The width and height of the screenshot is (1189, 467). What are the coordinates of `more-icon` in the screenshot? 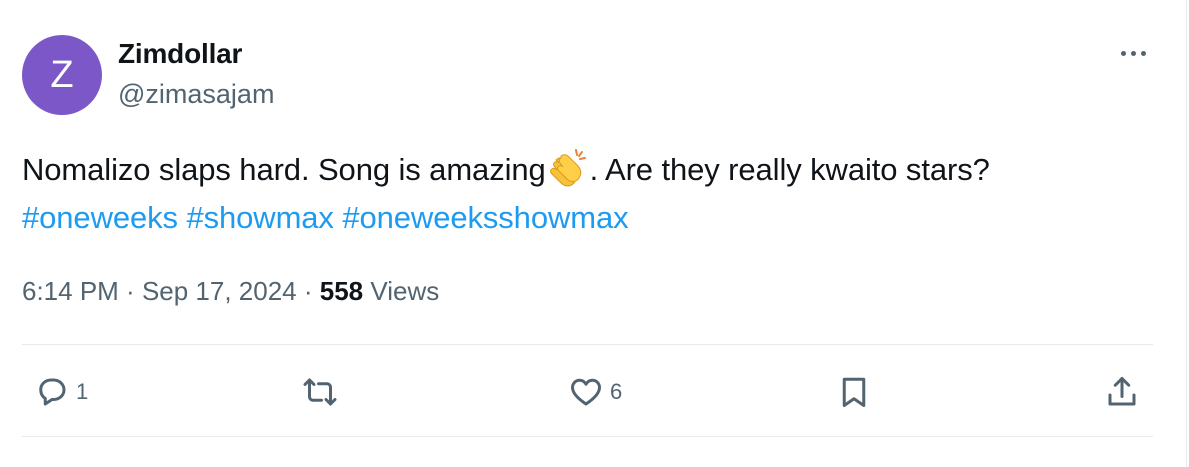 It's located at (1133, 53).